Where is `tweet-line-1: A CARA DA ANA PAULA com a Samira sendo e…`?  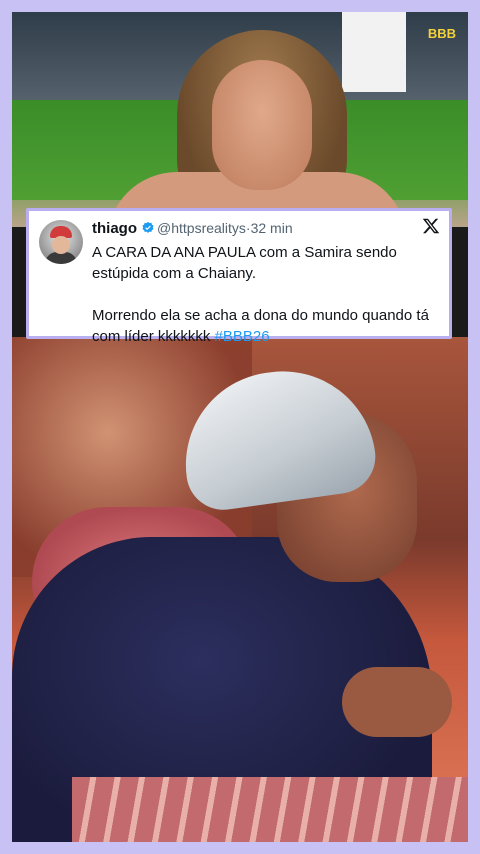 tweet-line-1: A CARA DA ANA PAULA com a Samira sendo e… is located at coordinates (244, 263).